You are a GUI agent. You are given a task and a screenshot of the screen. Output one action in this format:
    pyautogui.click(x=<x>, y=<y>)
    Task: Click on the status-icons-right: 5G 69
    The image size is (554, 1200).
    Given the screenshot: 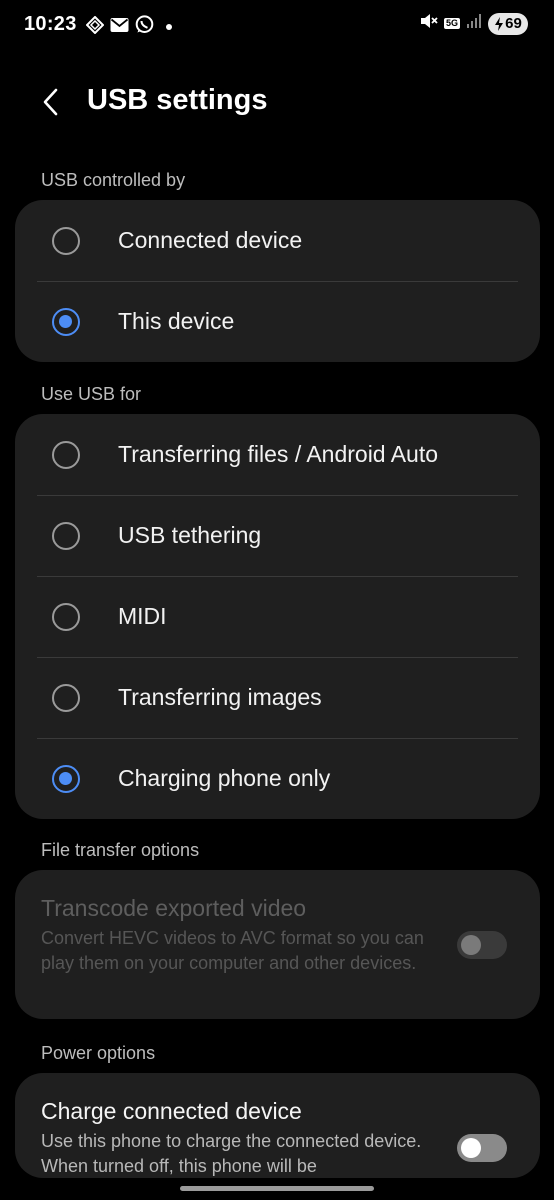 What is the action you would take?
    pyautogui.click(x=473, y=23)
    